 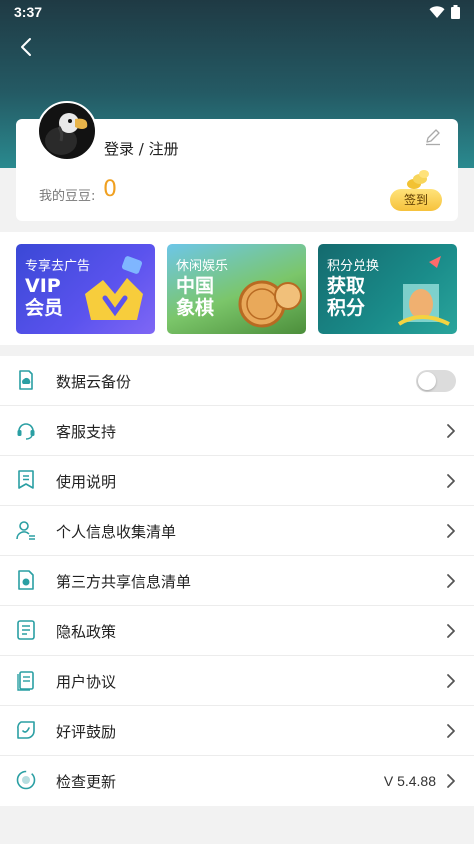 What do you see at coordinates (116, 532) in the screenshot?
I see `menu-label: 个人信息收集清单` at bounding box center [116, 532].